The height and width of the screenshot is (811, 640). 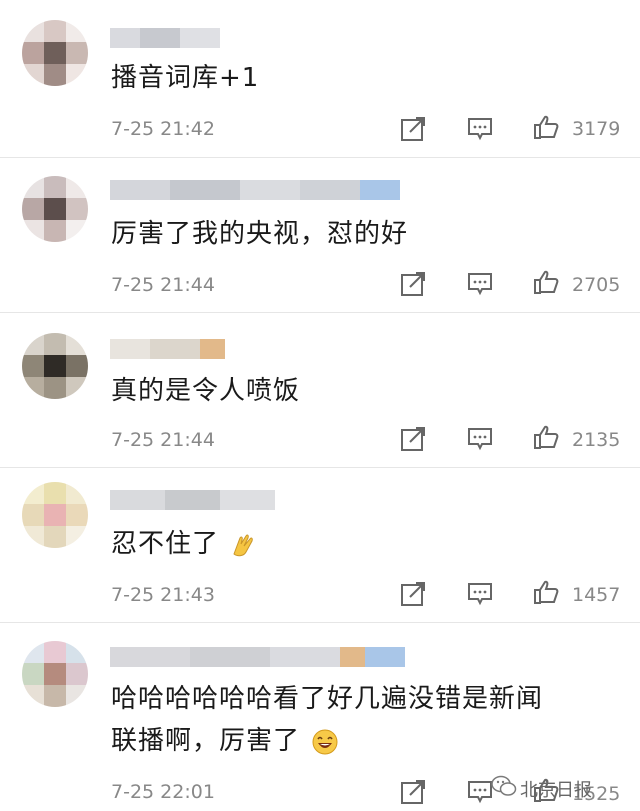 I want to click on like-count: 2705, so click(x=596, y=285).